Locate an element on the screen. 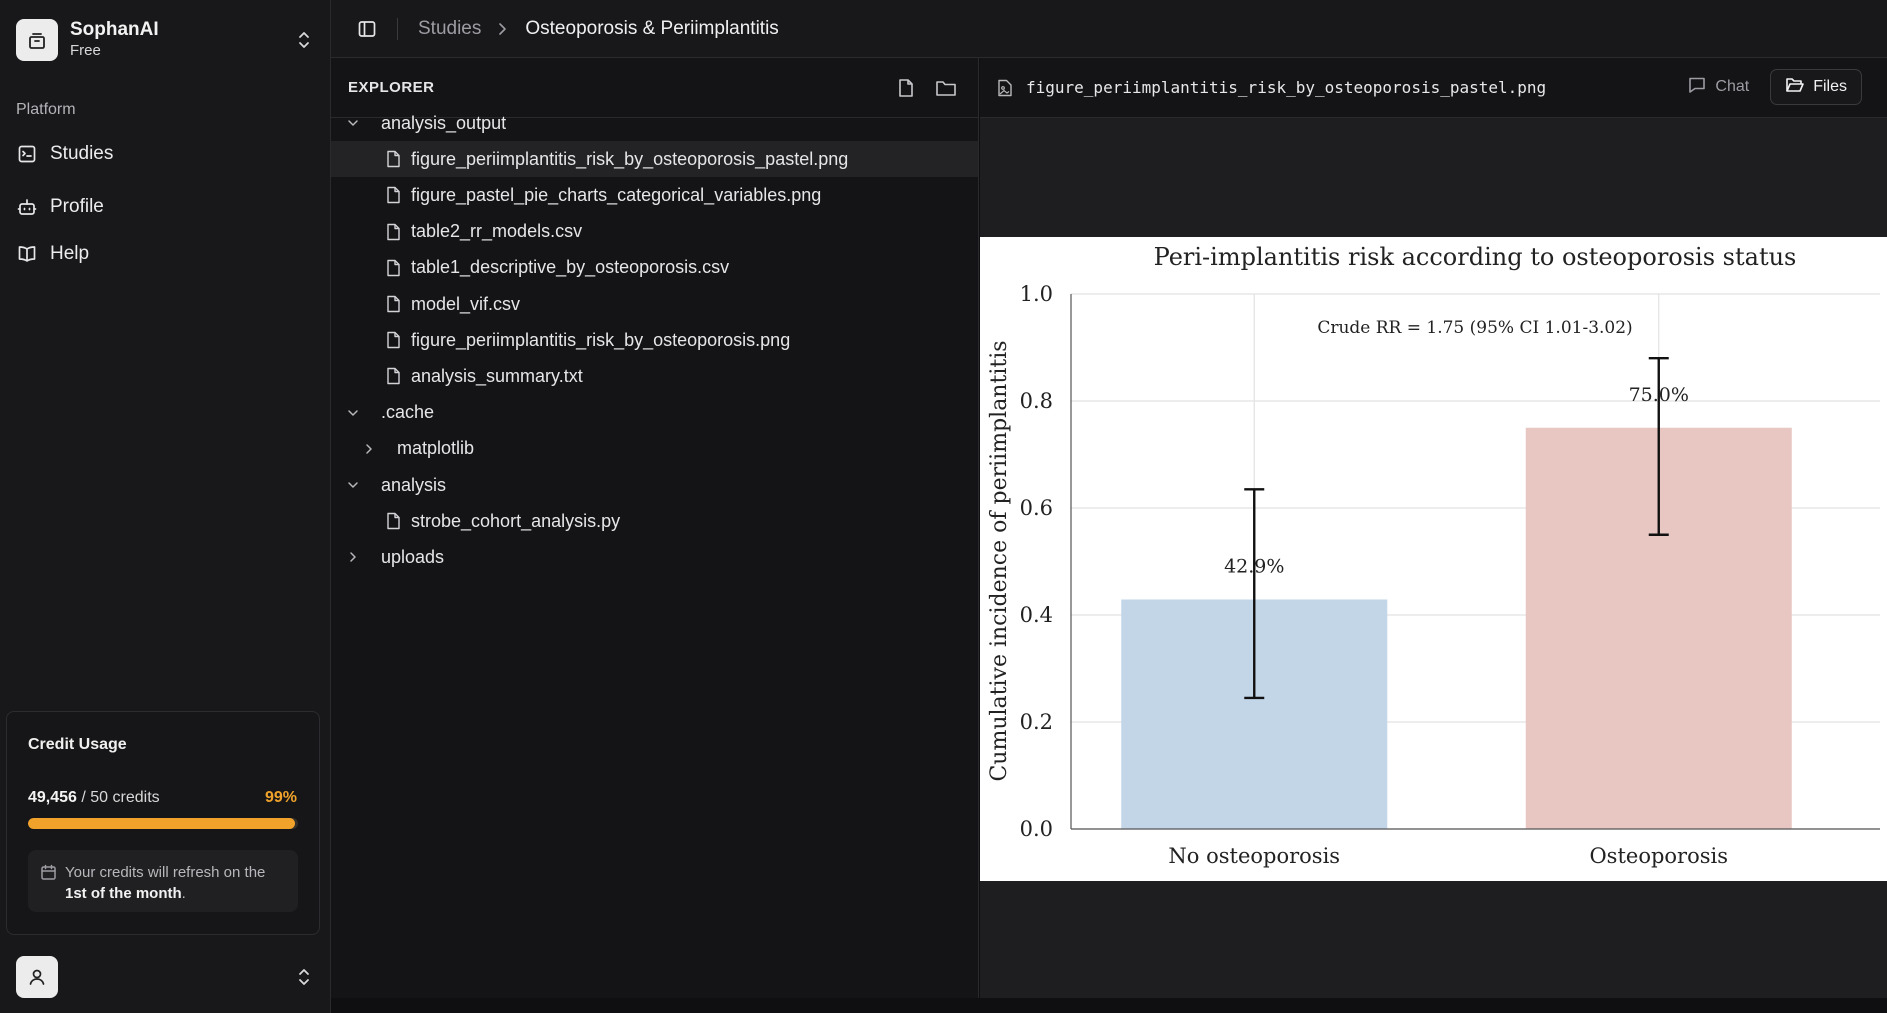  credit-usage-percent: 99% is located at coordinates (280, 797).